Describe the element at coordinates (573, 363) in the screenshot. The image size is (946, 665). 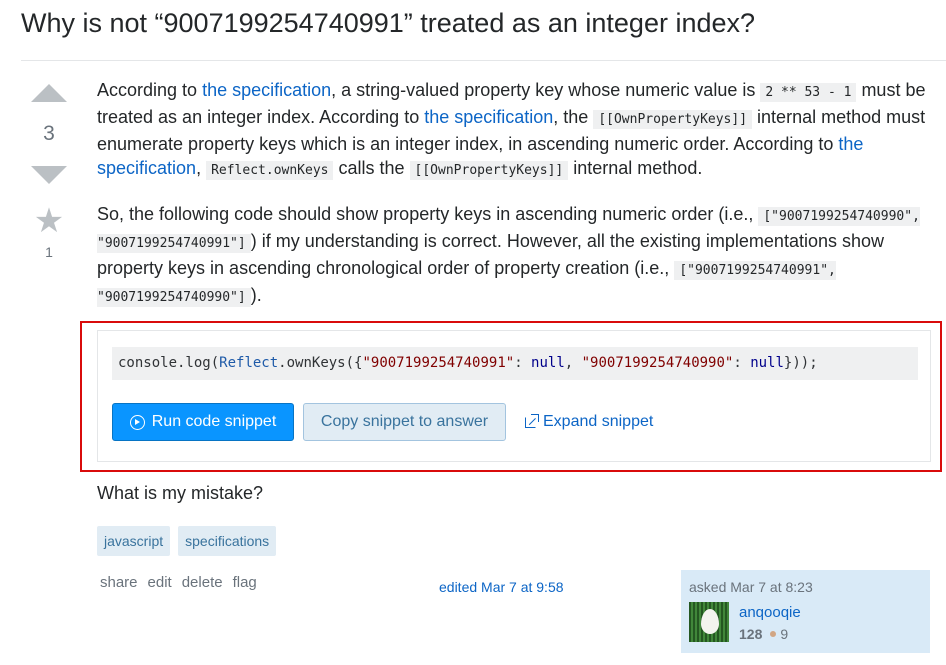
I see `code-token: ,` at that location.